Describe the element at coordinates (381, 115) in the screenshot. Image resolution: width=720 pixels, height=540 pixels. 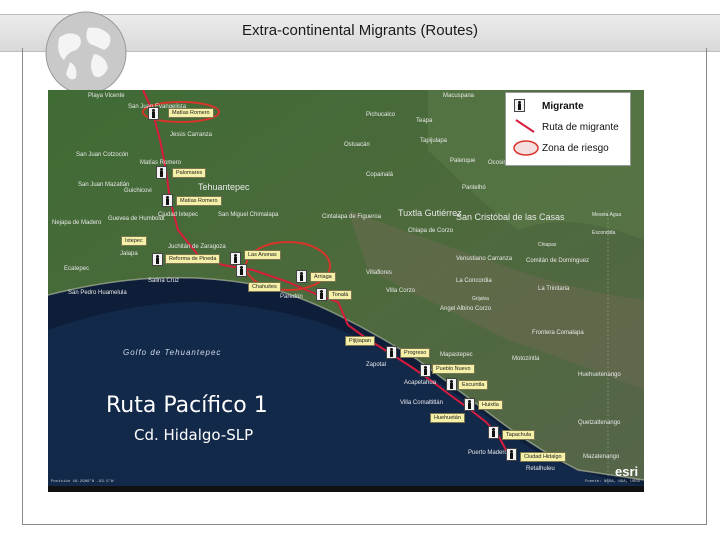
I see `place-label: Pichucalco` at that location.